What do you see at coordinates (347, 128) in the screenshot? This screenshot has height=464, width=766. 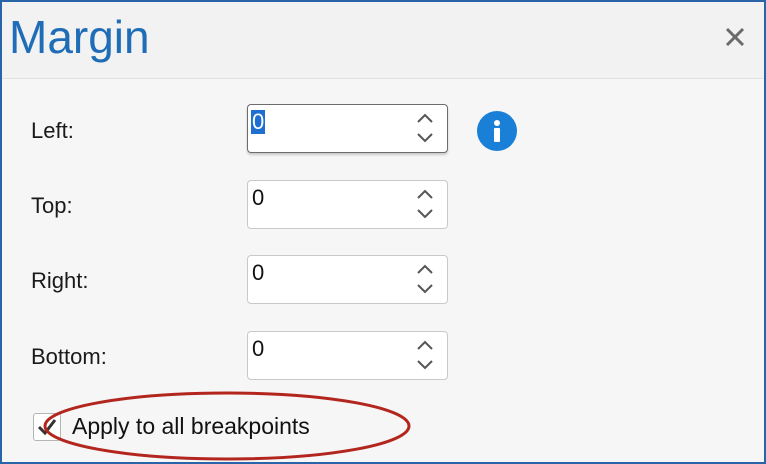 I see `left-spinbox: 0` at bounding box center [347, 128].